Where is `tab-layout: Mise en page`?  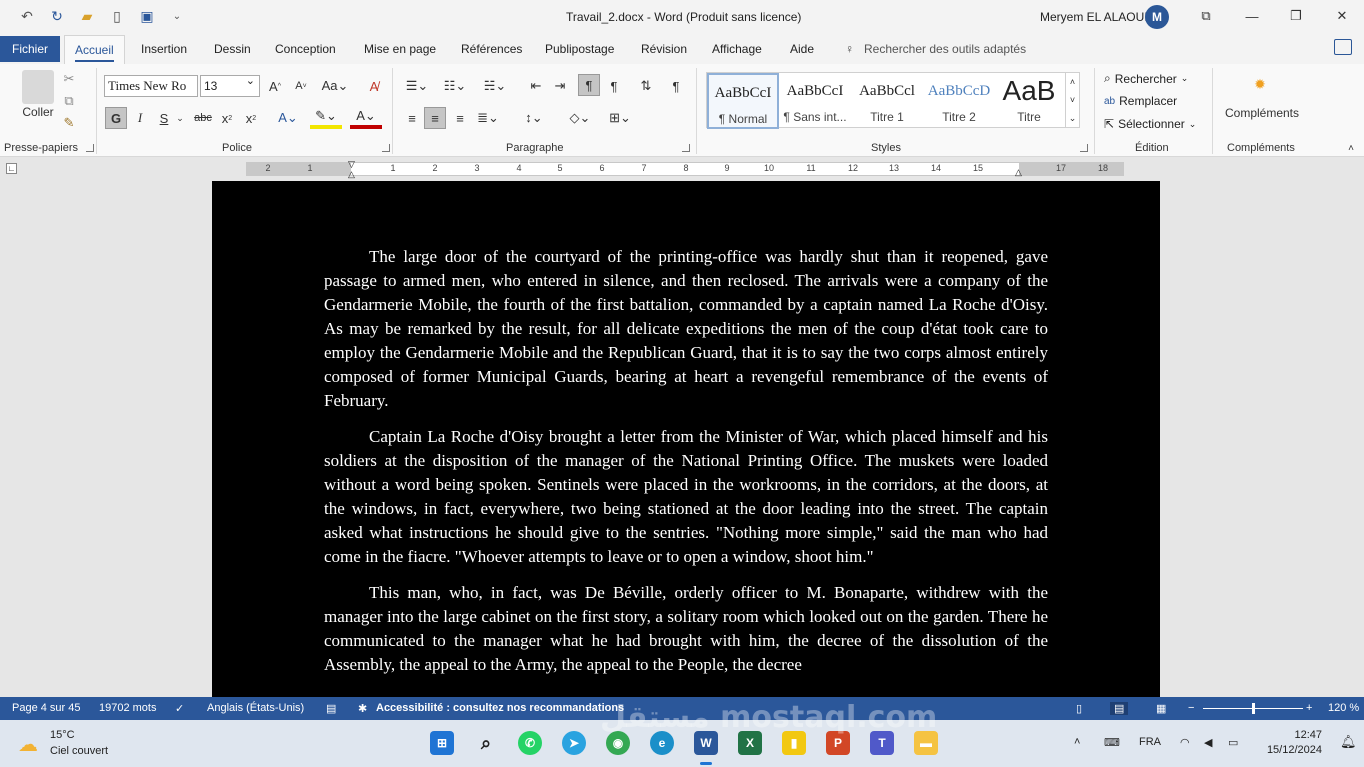 tab-layout: Mise en page is located at coordinates (400, 49).